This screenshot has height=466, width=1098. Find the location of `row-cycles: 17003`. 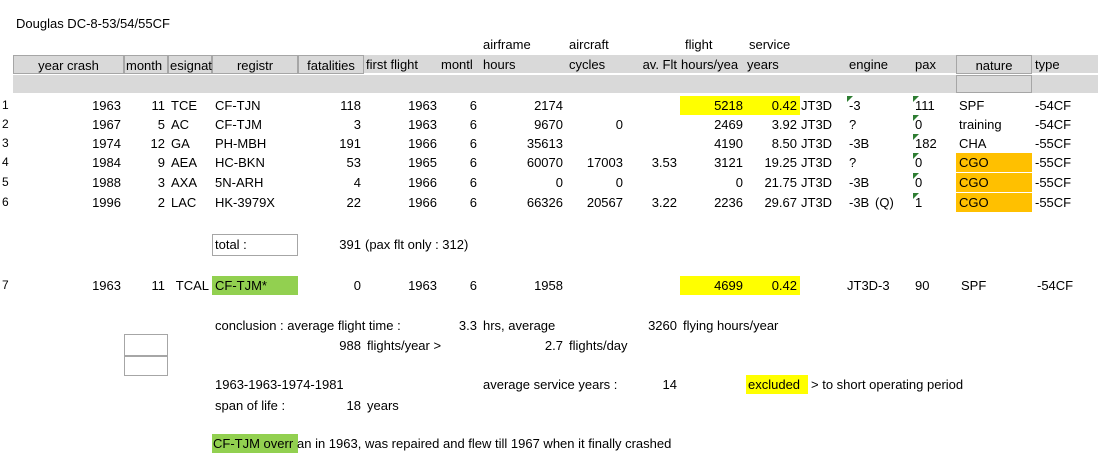

row-cycles: 17003 is located at coordinates (596, 162).